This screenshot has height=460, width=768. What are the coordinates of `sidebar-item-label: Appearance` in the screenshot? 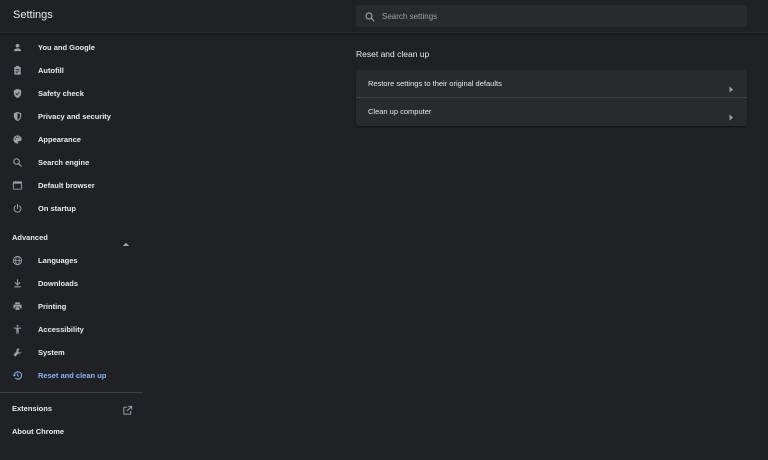 It's located at (59, 139).